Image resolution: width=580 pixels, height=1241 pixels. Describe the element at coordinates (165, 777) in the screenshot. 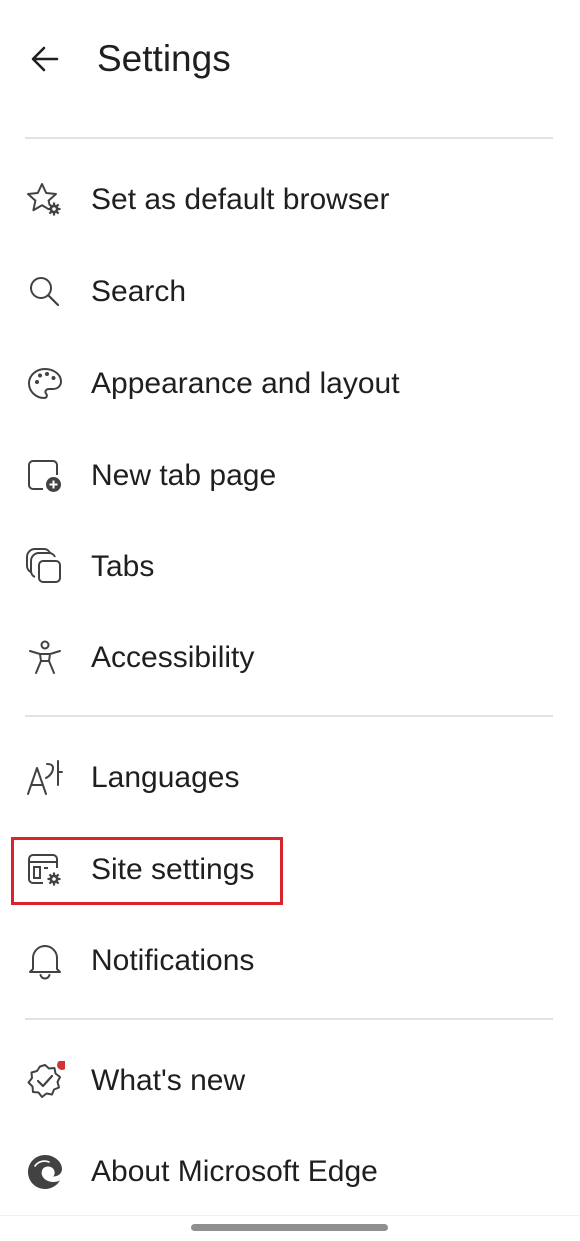

I see `settings-item-label: Languages` at that location.